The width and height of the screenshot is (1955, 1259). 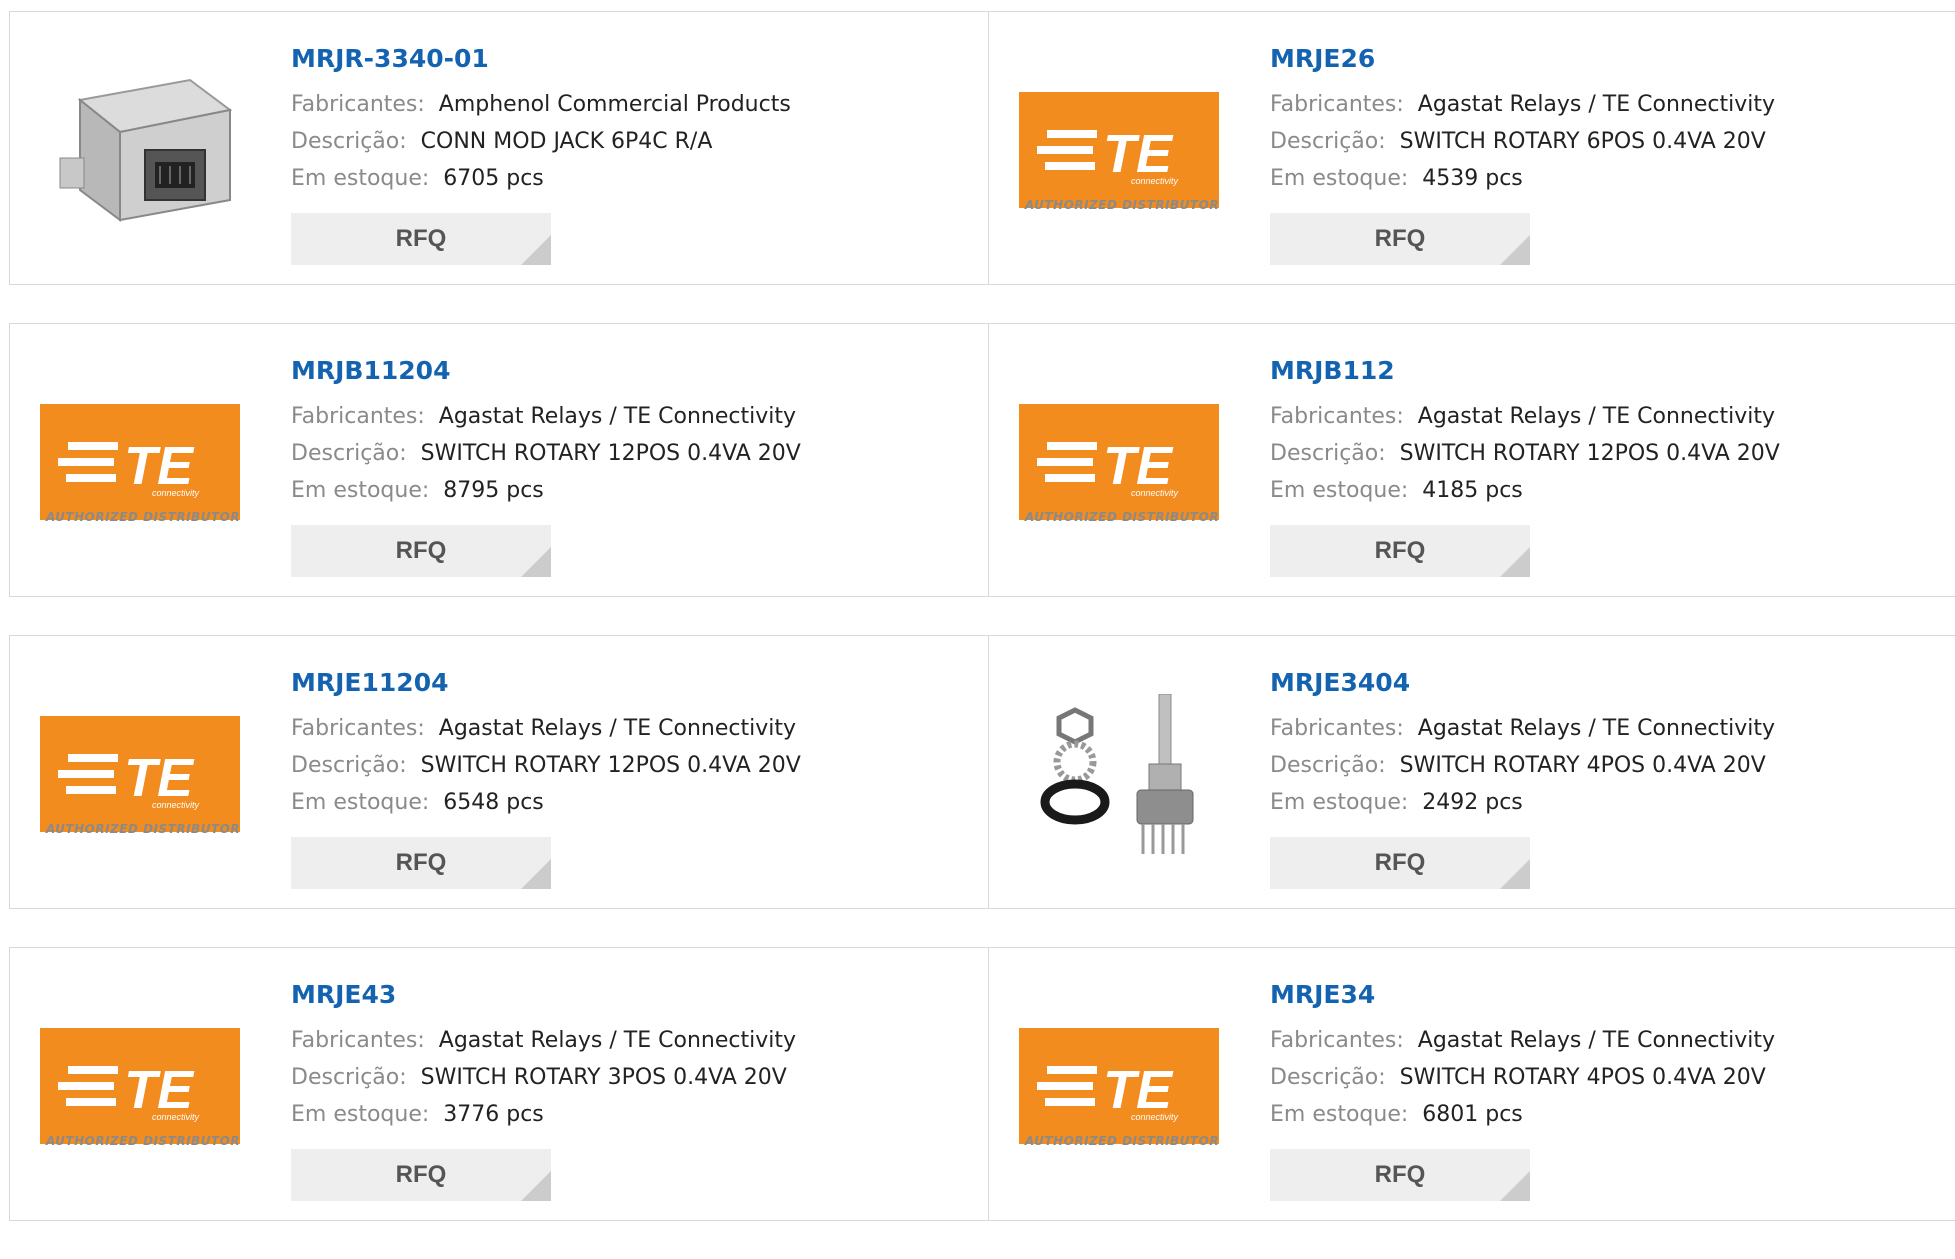 I want to click on description-value: CONN MOD JACK 6P4C R/A, so click(x=566, y=141).